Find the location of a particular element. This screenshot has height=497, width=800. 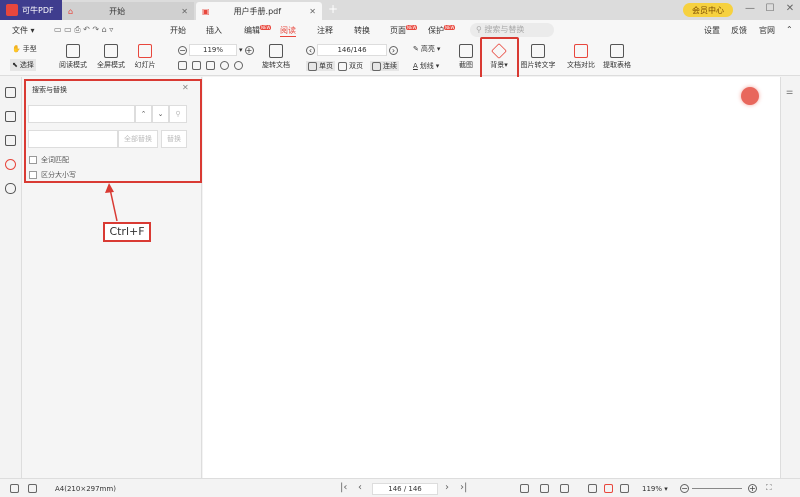

continuous-icon is located at coordinates (376, 66).